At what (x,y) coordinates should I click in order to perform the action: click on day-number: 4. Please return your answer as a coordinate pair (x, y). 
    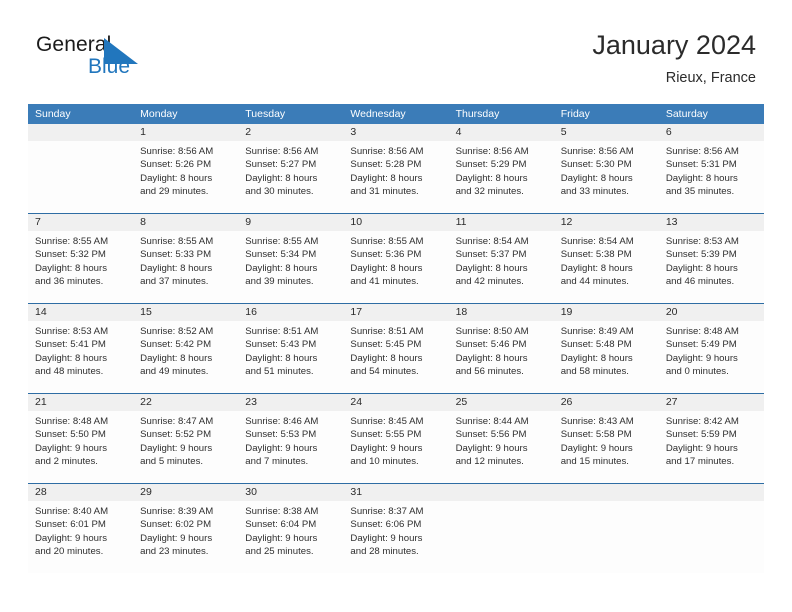
    Looking at the image, I should click on (501, 132).